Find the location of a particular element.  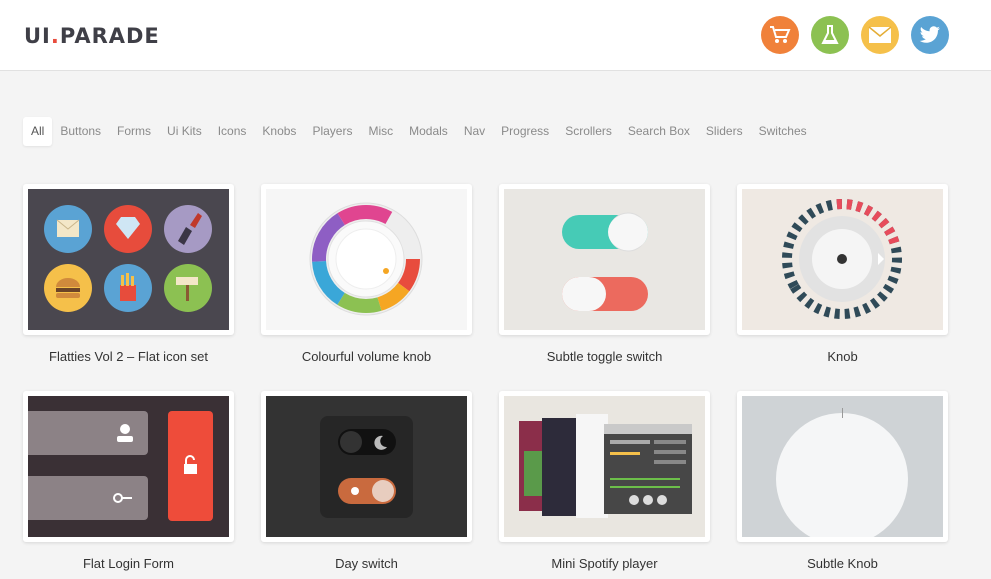

gallery-card: Day switch is located at coordinates (366, 481).